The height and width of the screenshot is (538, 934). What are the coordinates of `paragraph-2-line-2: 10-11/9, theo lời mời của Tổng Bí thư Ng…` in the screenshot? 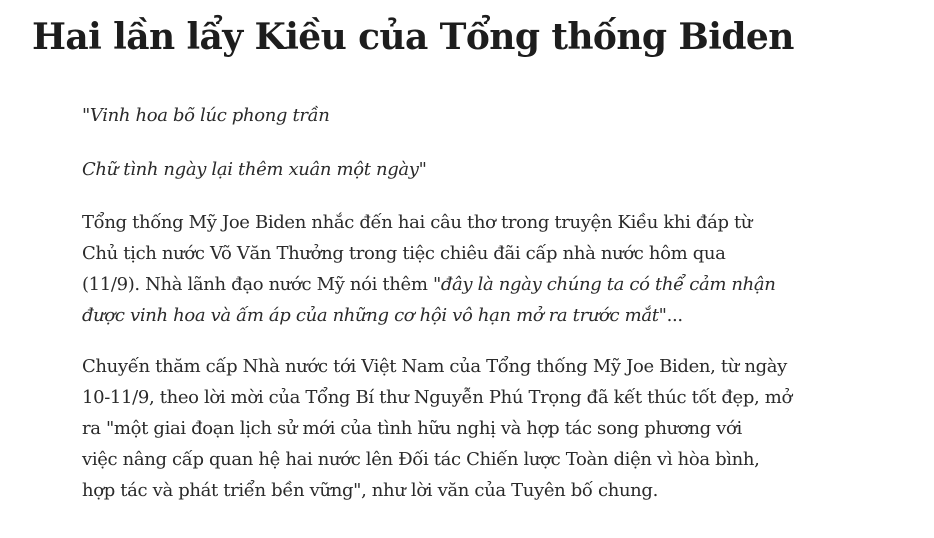 It's located at (437, 397).